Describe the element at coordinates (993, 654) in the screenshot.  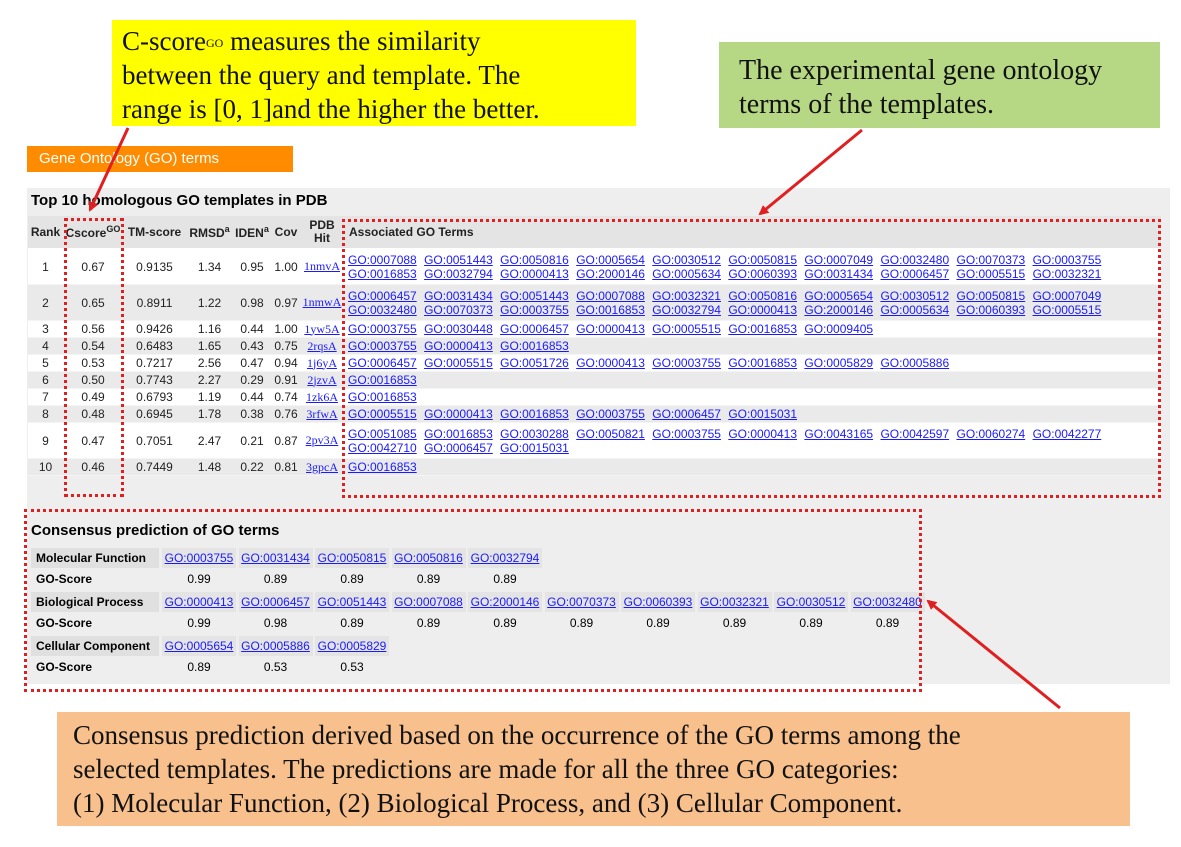
I see `arrow-to-consensus` at that location.